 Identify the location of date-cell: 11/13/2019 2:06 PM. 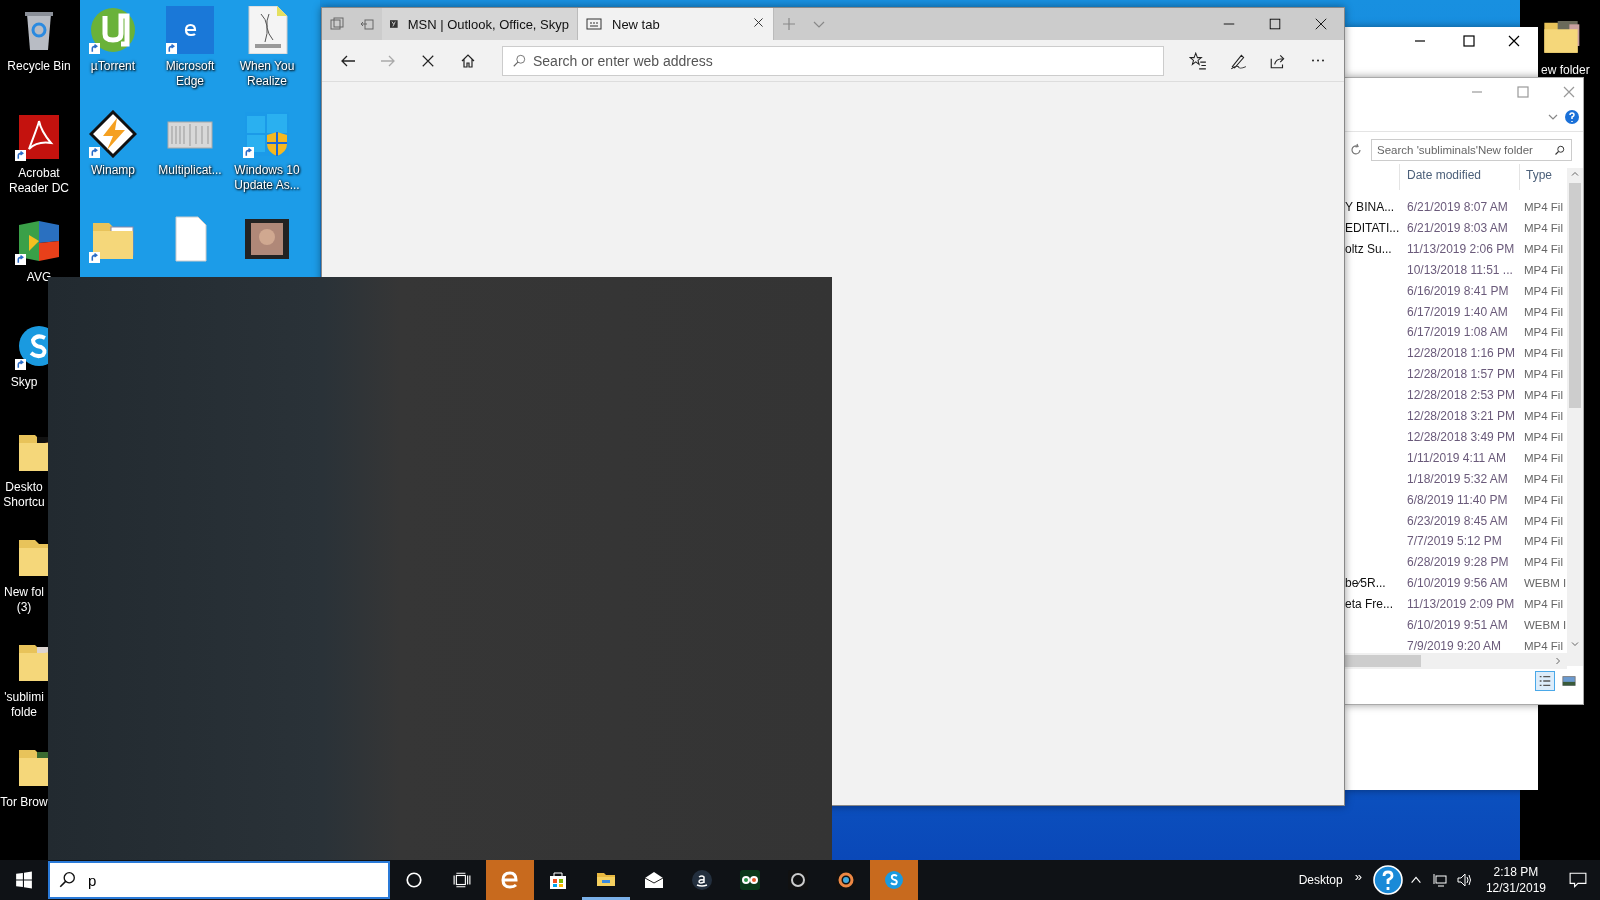
(1461, 248).